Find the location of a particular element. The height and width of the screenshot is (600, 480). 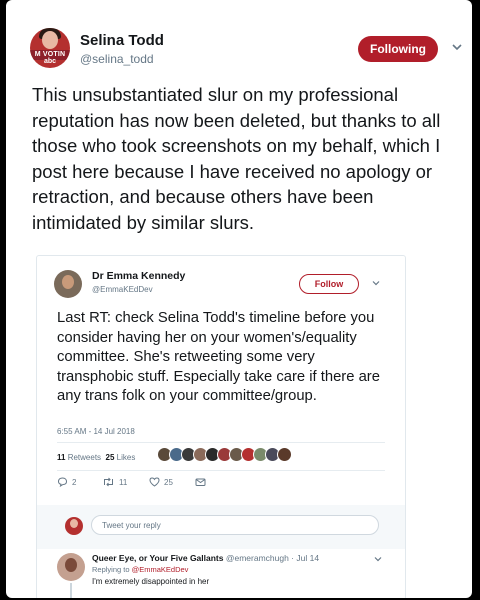

retweet-count: 11 is located at coordinates (123, 482).